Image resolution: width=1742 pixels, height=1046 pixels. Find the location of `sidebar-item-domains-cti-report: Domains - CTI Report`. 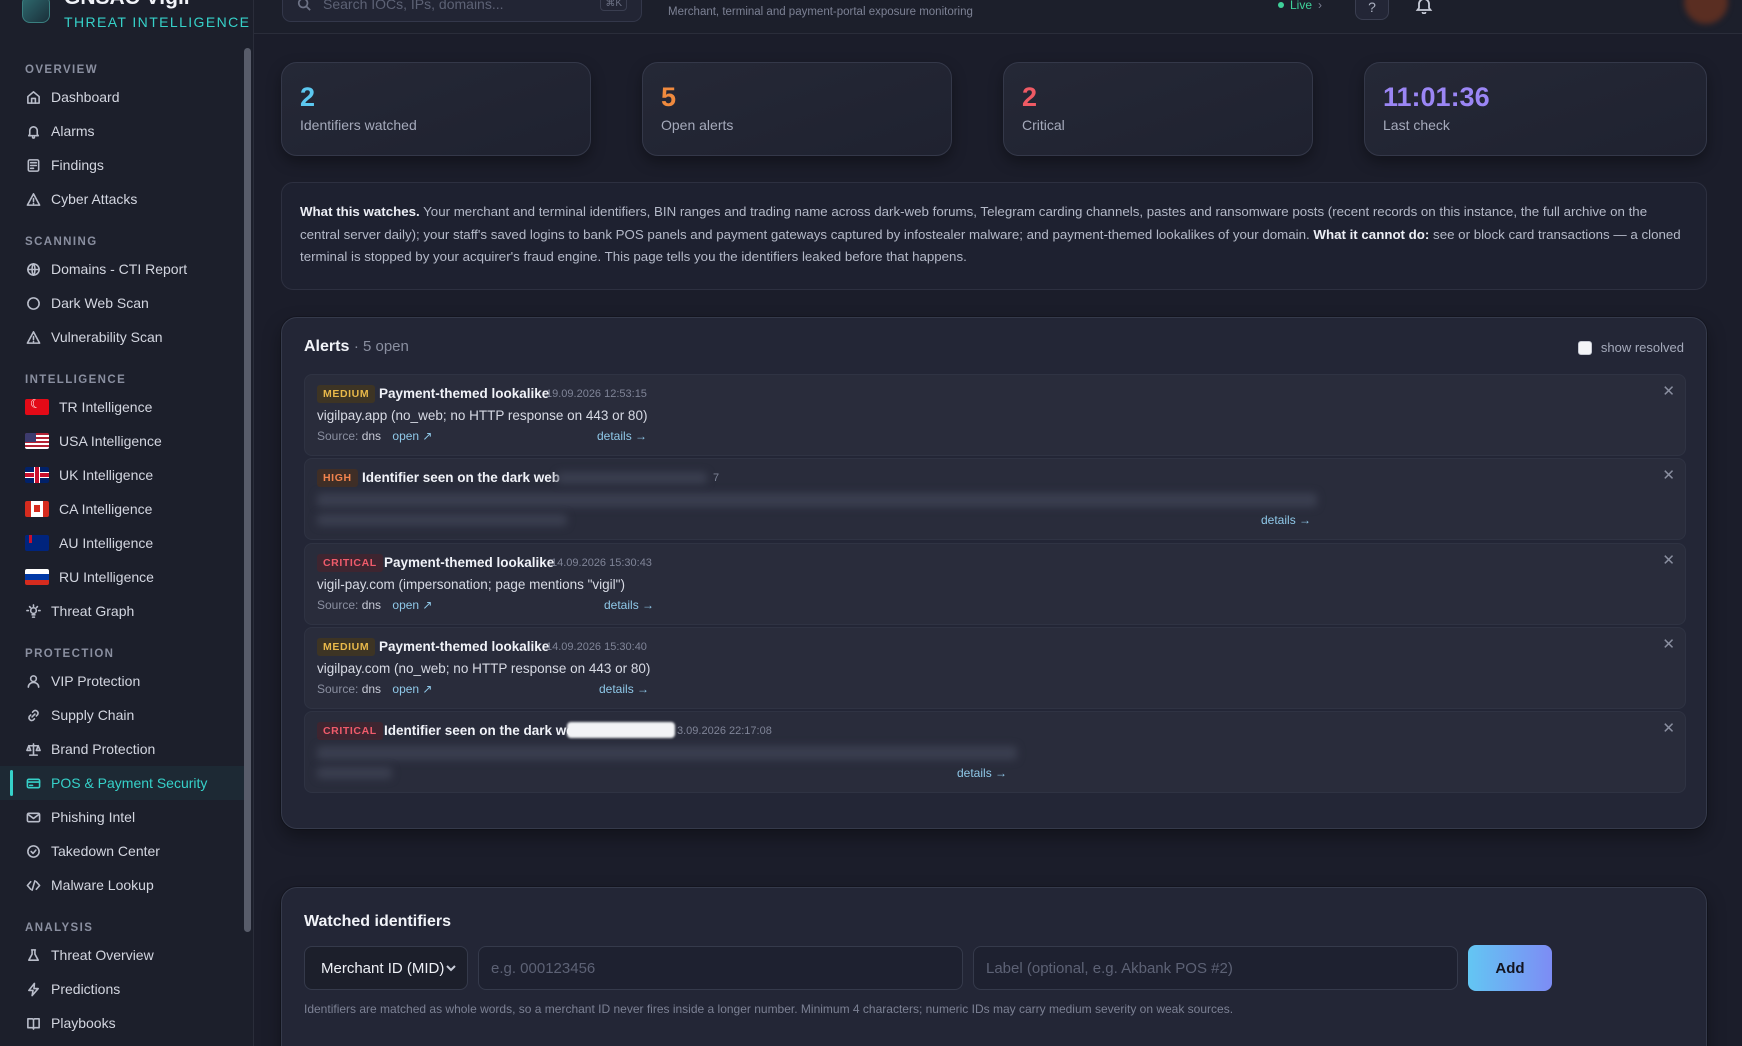

sidebar-item-domains-cti-report: Domains - CTI Report is located at coordinates (122, 269).